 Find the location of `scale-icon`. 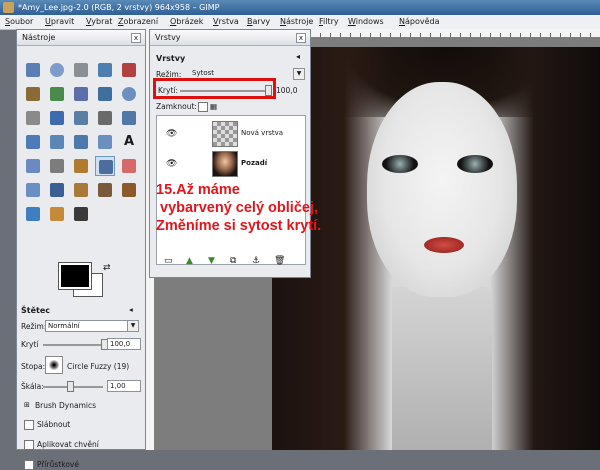

scale-icon is located at coordinates (33, 142).